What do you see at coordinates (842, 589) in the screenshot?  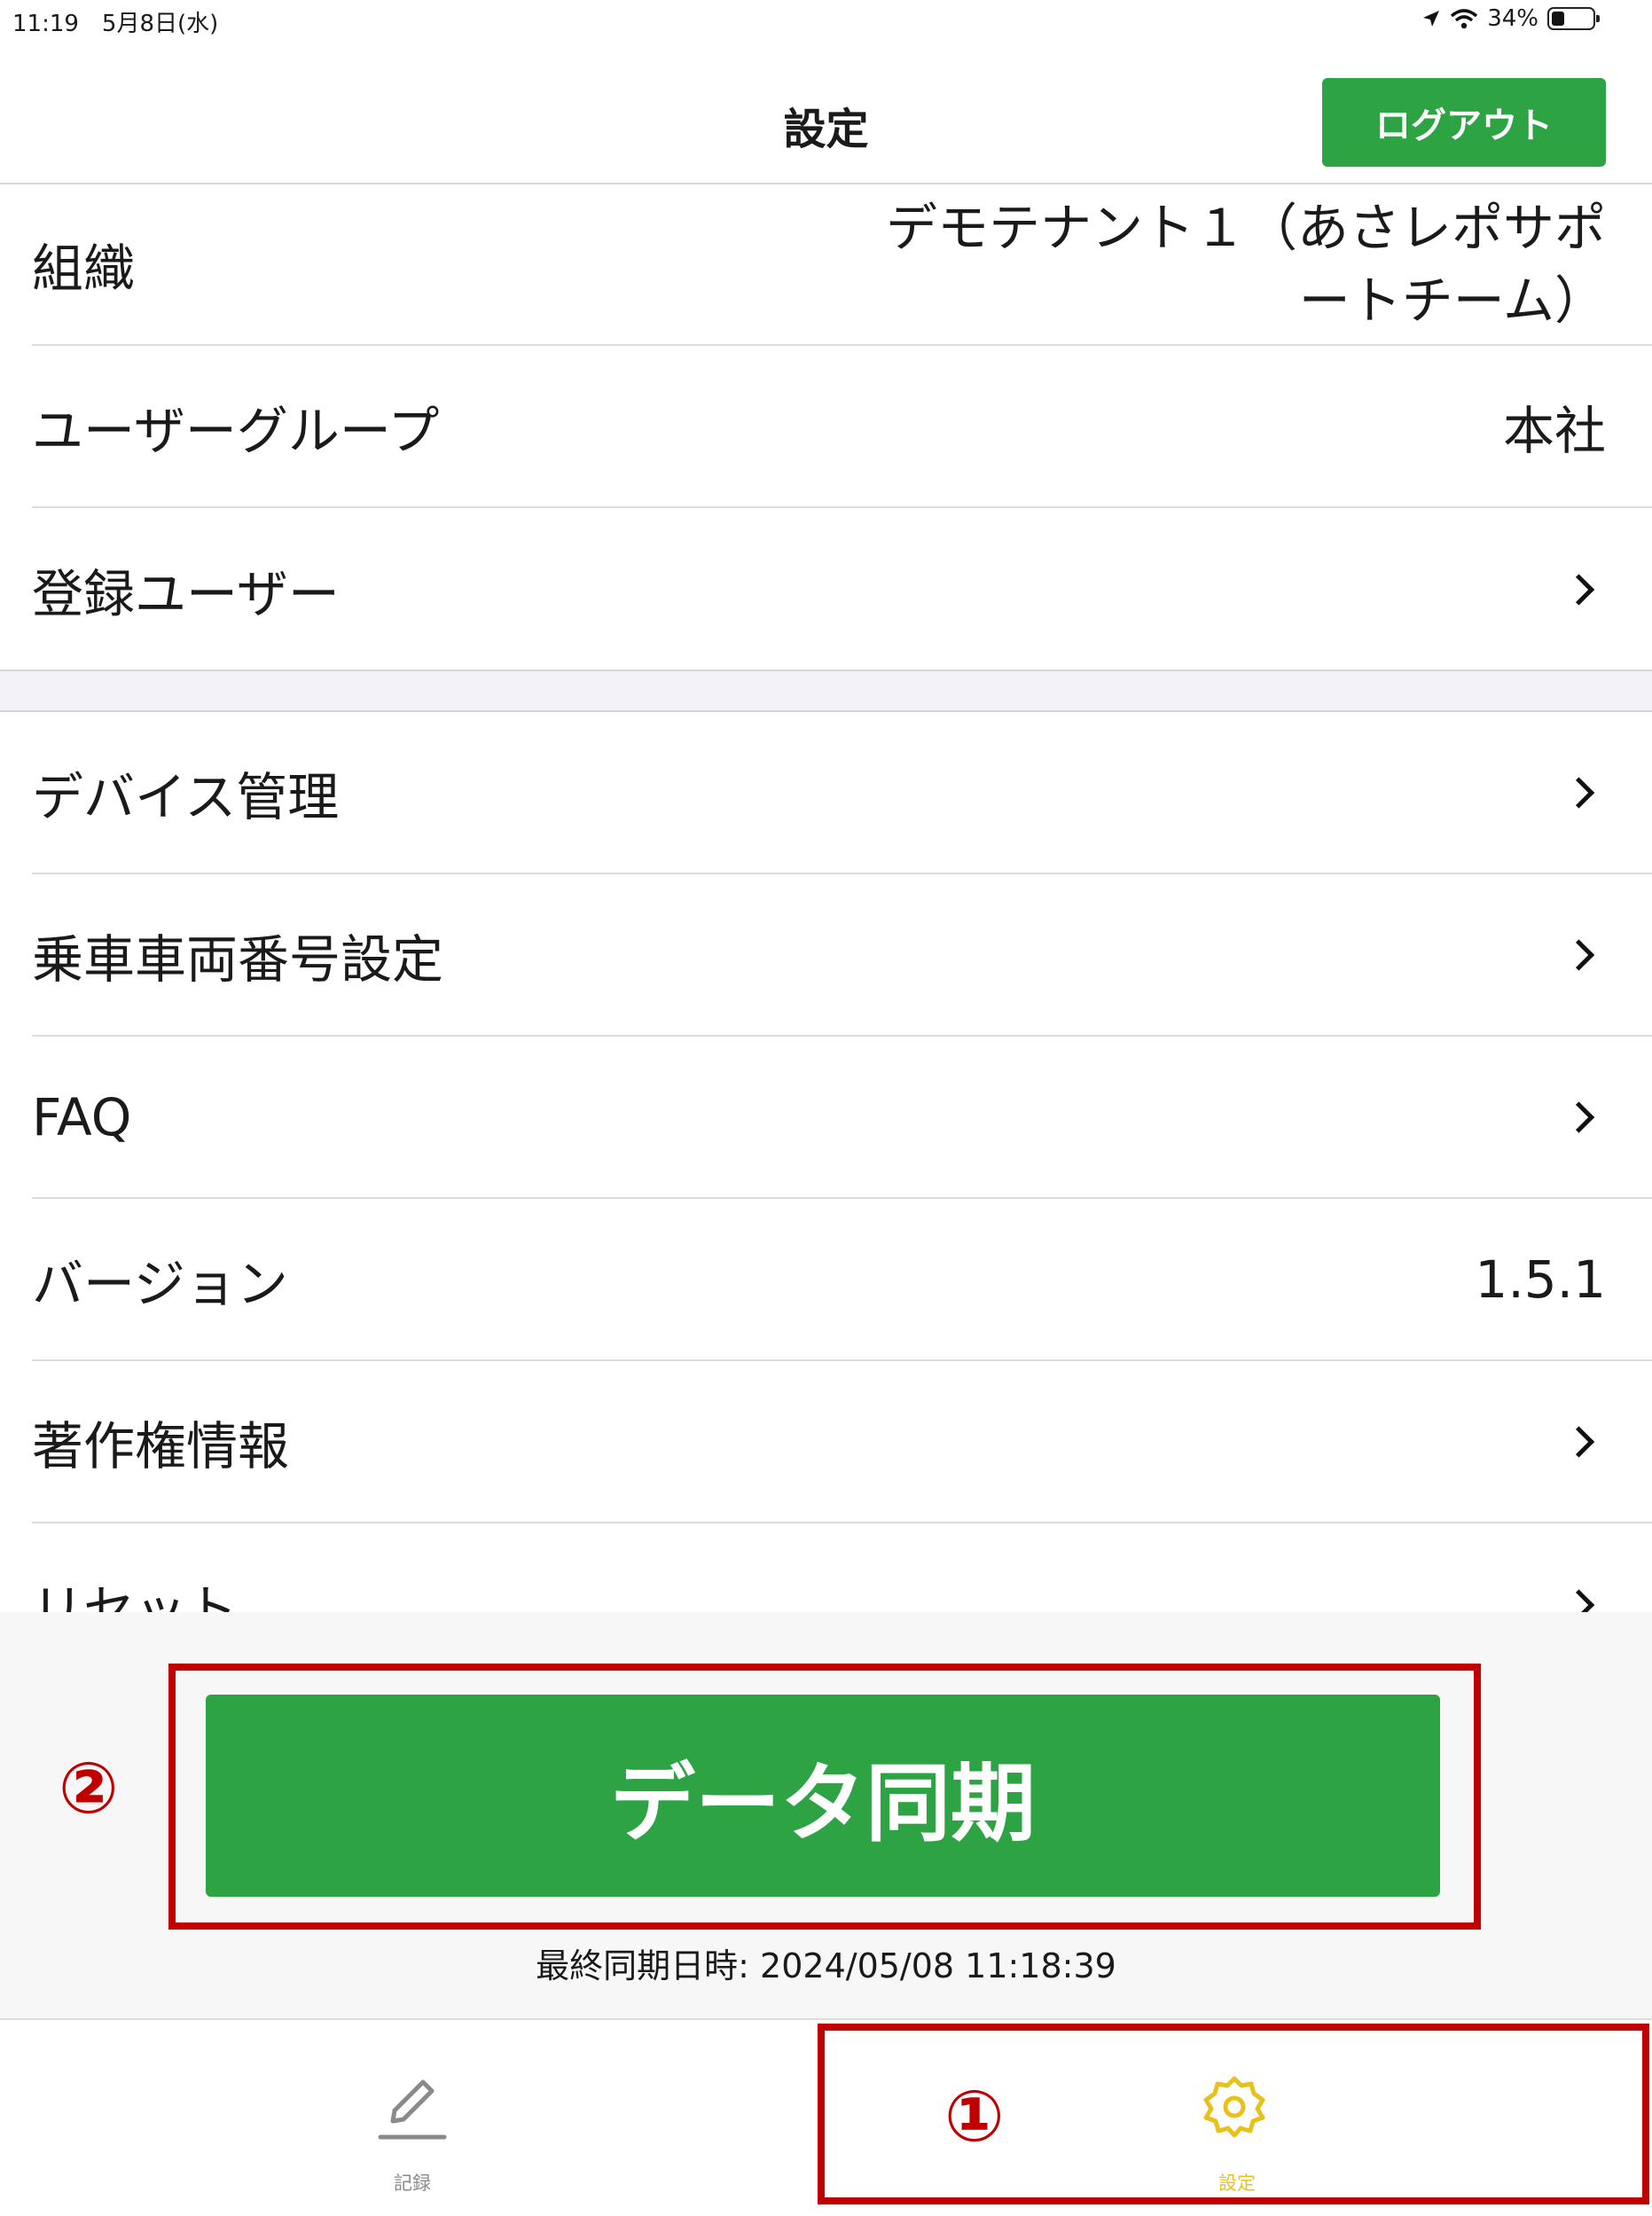 I see `settings-row-registered-users: 登録ユーザー` at bounding box center [842, 589].